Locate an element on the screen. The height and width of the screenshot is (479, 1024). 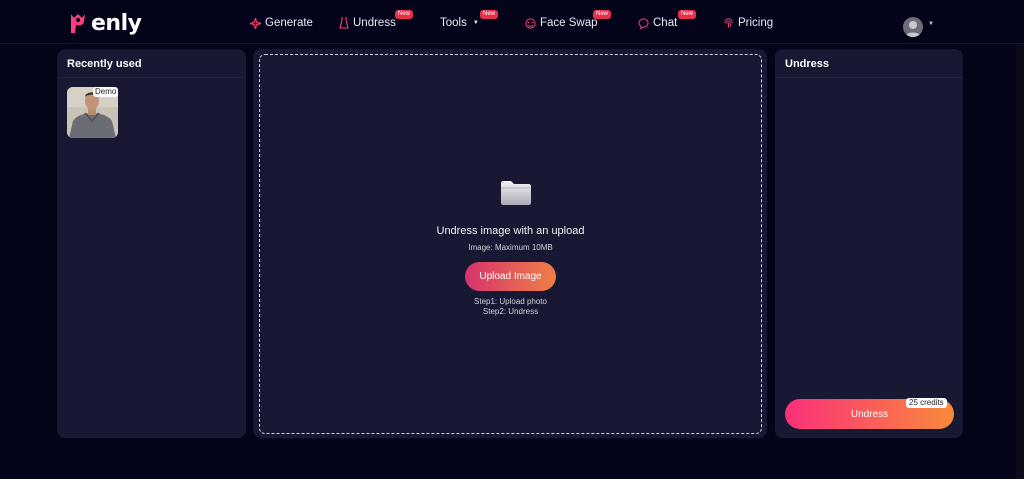
demo-tag: Demo is located at coordinates (106, 92).